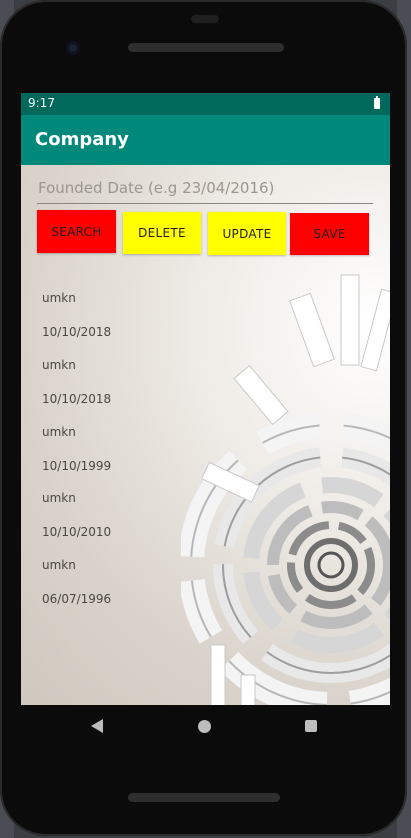 This screenshot has height=838, width=411. Describe the element at coordinates (73, 48) in the screenshot. I see `front-camera` at that location.